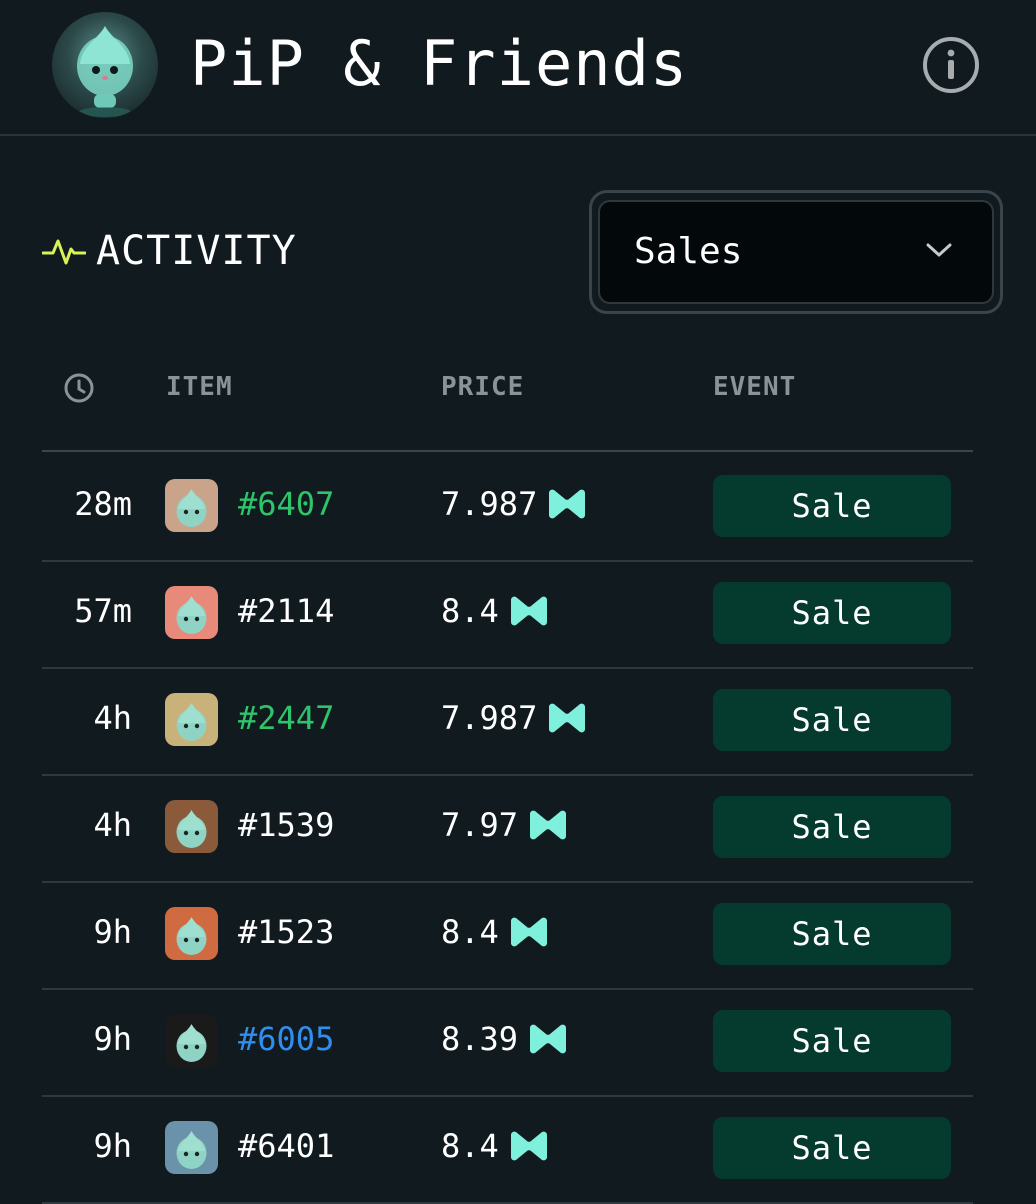  Describe the element at coordinates (688, 251) in the screenshot. I see `filter-selected-value: Sales` at that location.